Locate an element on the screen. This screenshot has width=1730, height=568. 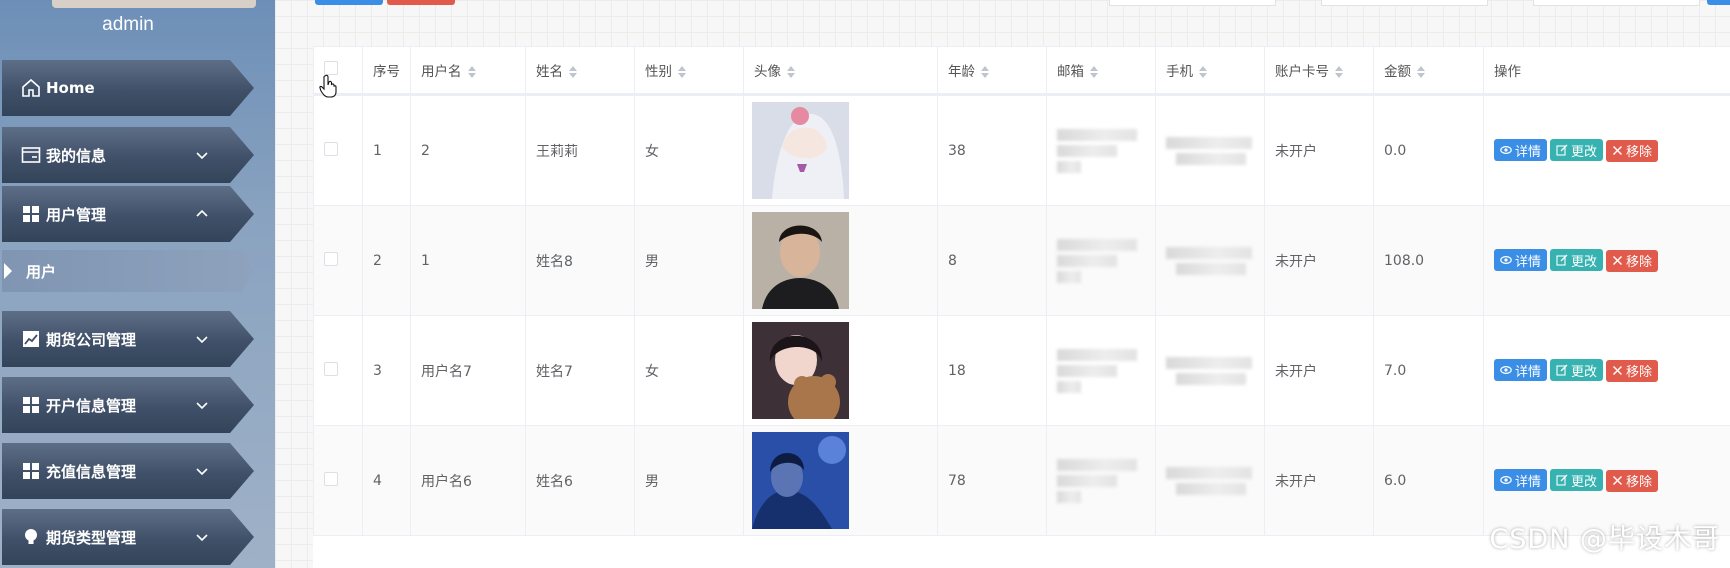
trend-chart-icon is located at coordinates (31, 339).